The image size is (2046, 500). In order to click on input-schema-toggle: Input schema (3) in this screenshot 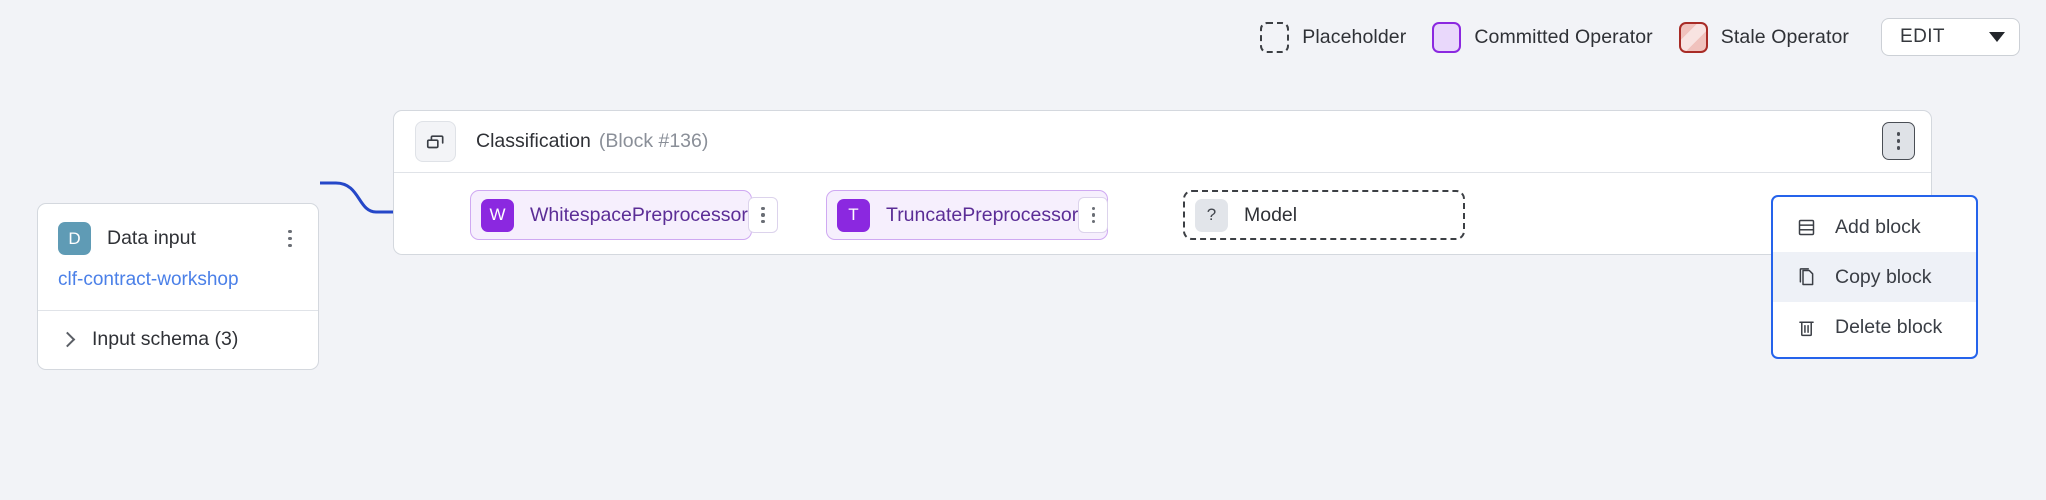, I will do `click(178, 340)`.